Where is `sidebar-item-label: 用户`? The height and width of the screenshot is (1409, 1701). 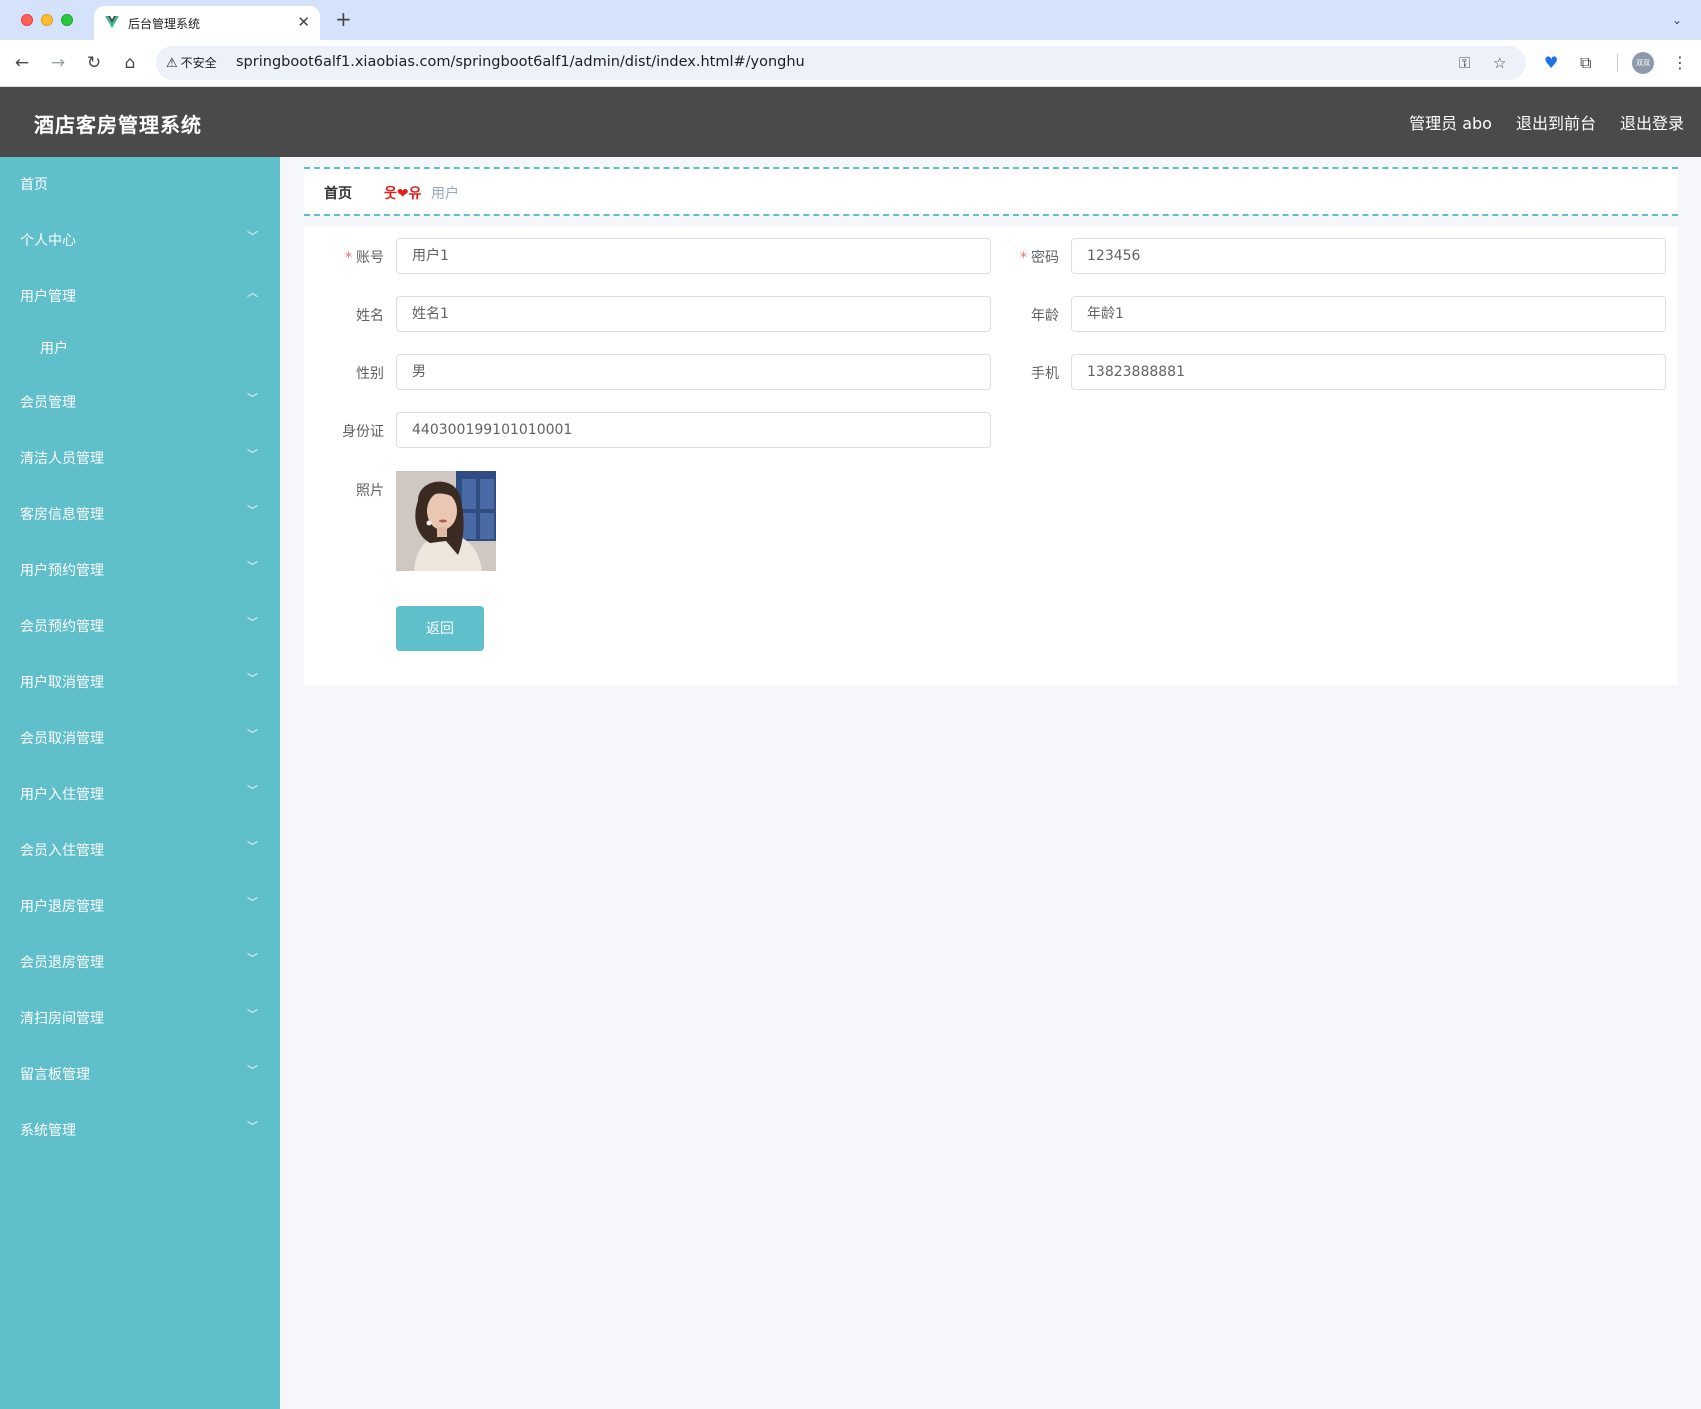
sidebar-item-label: 用户 is located at coordinates (54, 349).